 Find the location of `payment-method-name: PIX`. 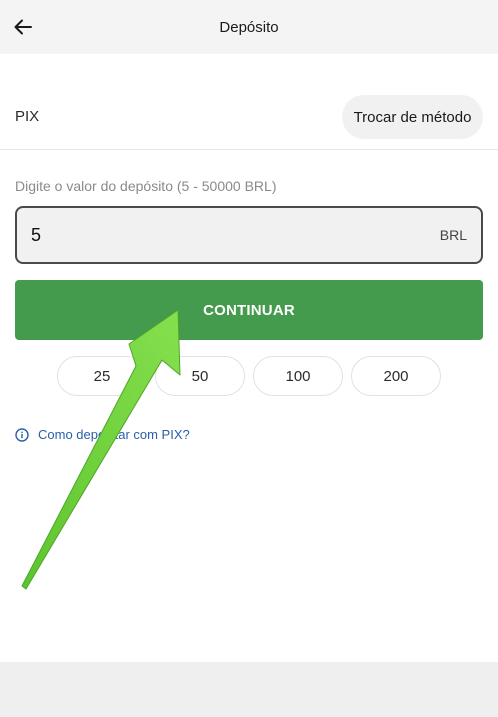

payment-method-name: PIX is located at coordinates (27, 116).